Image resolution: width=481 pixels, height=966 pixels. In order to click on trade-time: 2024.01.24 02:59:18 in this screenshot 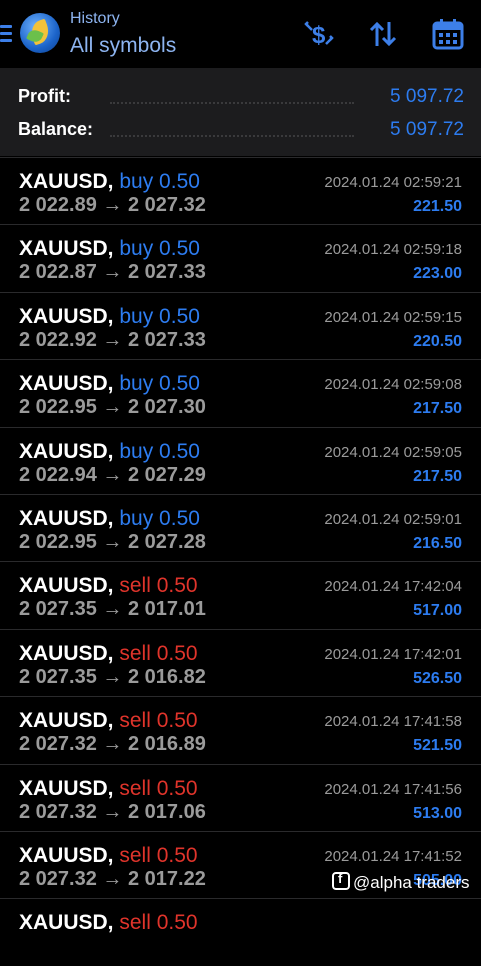, I will do `click(393, 250)`.